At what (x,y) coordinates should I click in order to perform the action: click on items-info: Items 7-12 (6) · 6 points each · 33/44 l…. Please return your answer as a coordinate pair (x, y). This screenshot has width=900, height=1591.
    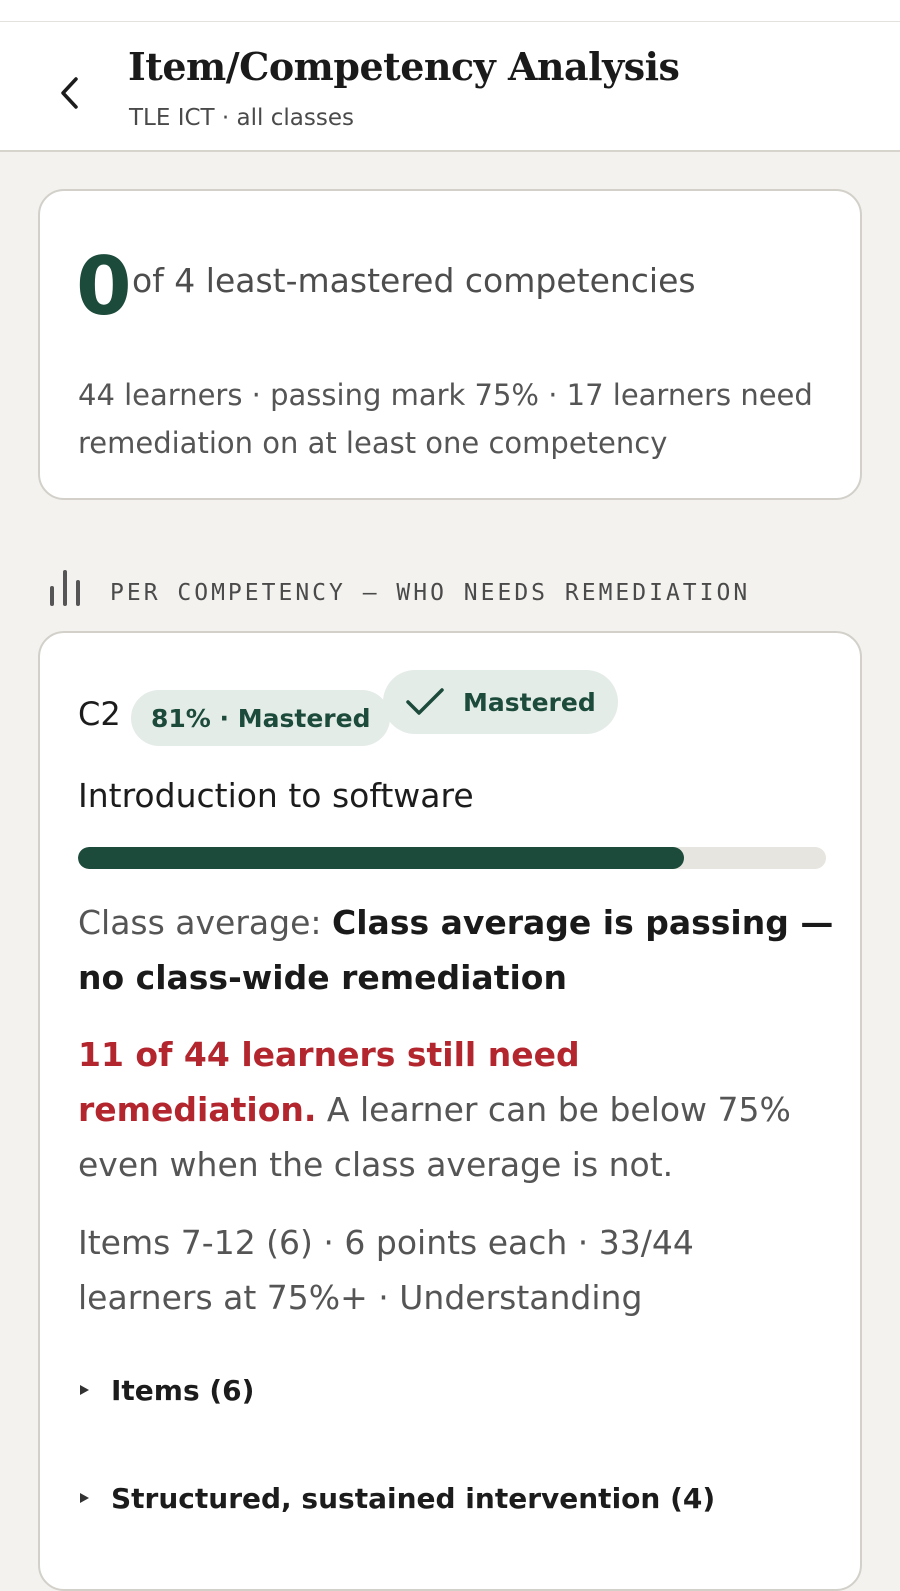
    Looking at the image, I should click on (386, 1270).